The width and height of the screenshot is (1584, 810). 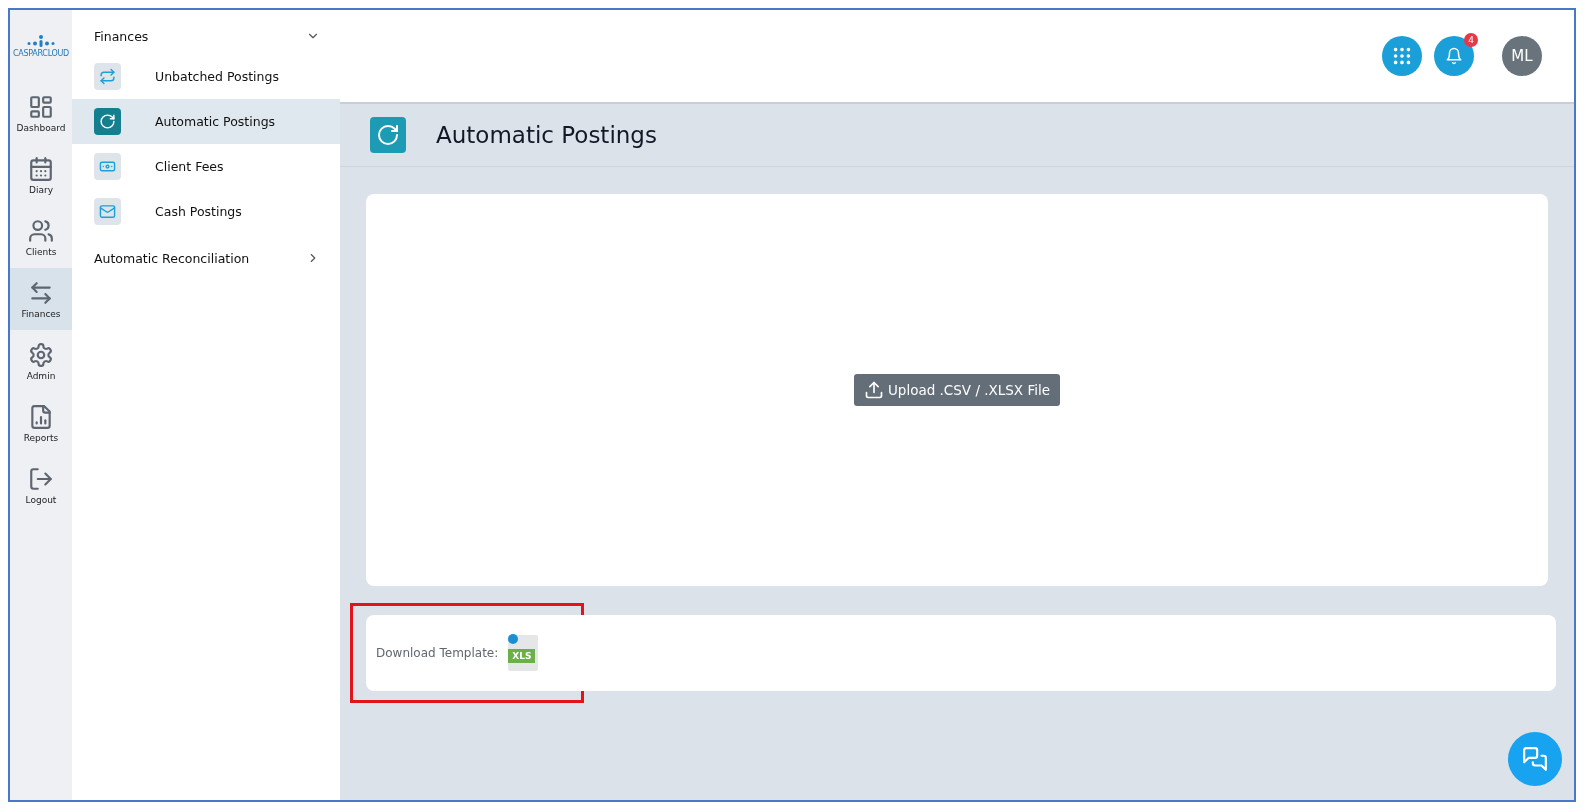 I want to click on grid-icon, so click(x=1402, y=56).